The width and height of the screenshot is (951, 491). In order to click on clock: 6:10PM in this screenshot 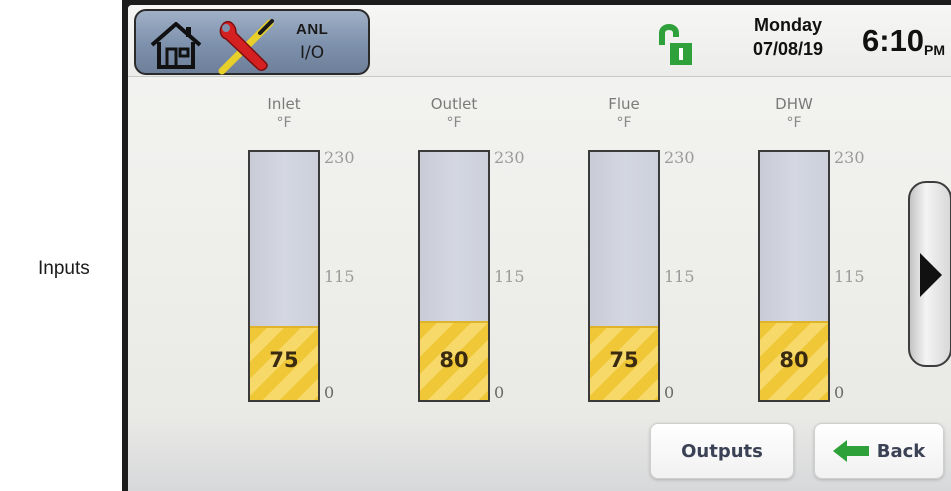, I will do `click(903, 41)`.